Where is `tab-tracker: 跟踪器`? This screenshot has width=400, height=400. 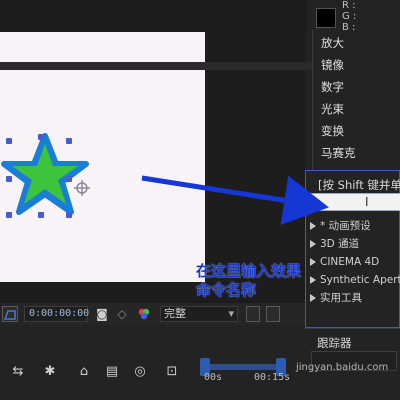 tab-tracker: 跟踪器 is located at coordinates (334, 343).